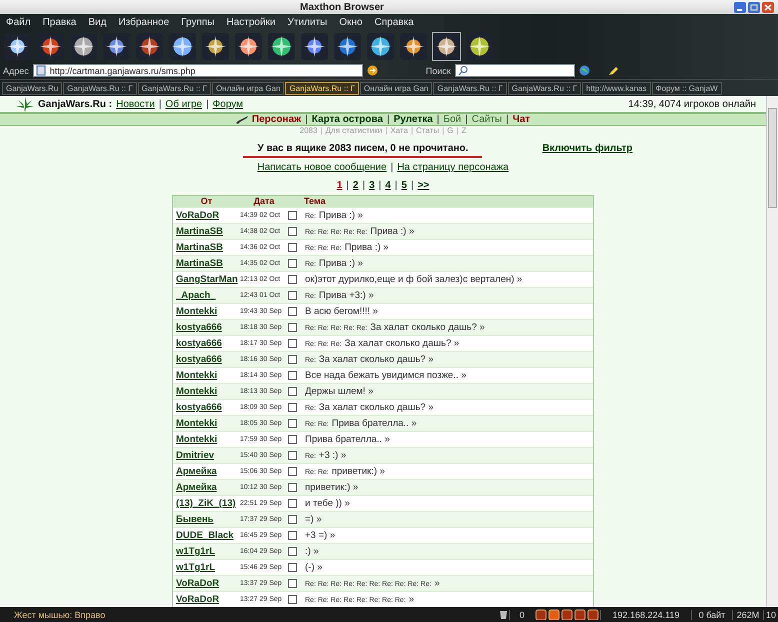 This screenshot has width=778, height=622. What do you see at coordinates (447, 439) in the screenshot?
I see `subject-link: Прива брателла.. »` at bounding box center [447, 439].